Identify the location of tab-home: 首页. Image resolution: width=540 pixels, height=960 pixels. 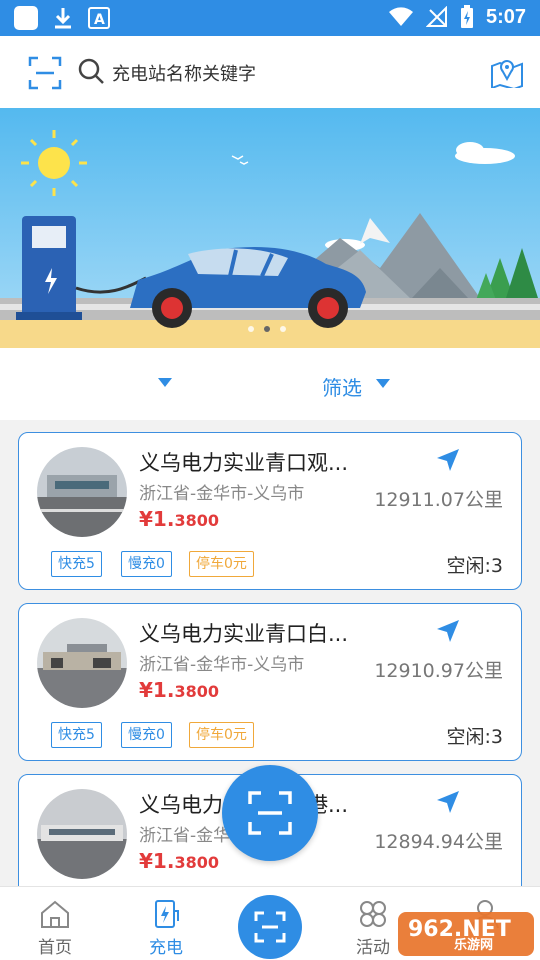
(55, 923).